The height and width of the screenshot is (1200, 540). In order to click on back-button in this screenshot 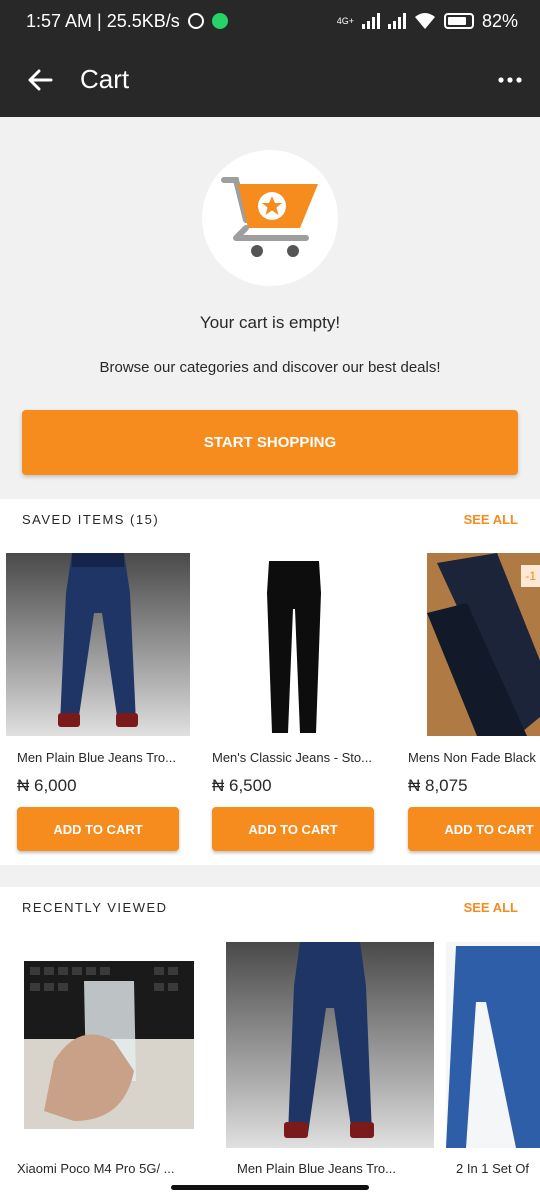, I will do `click(40, 79)`.